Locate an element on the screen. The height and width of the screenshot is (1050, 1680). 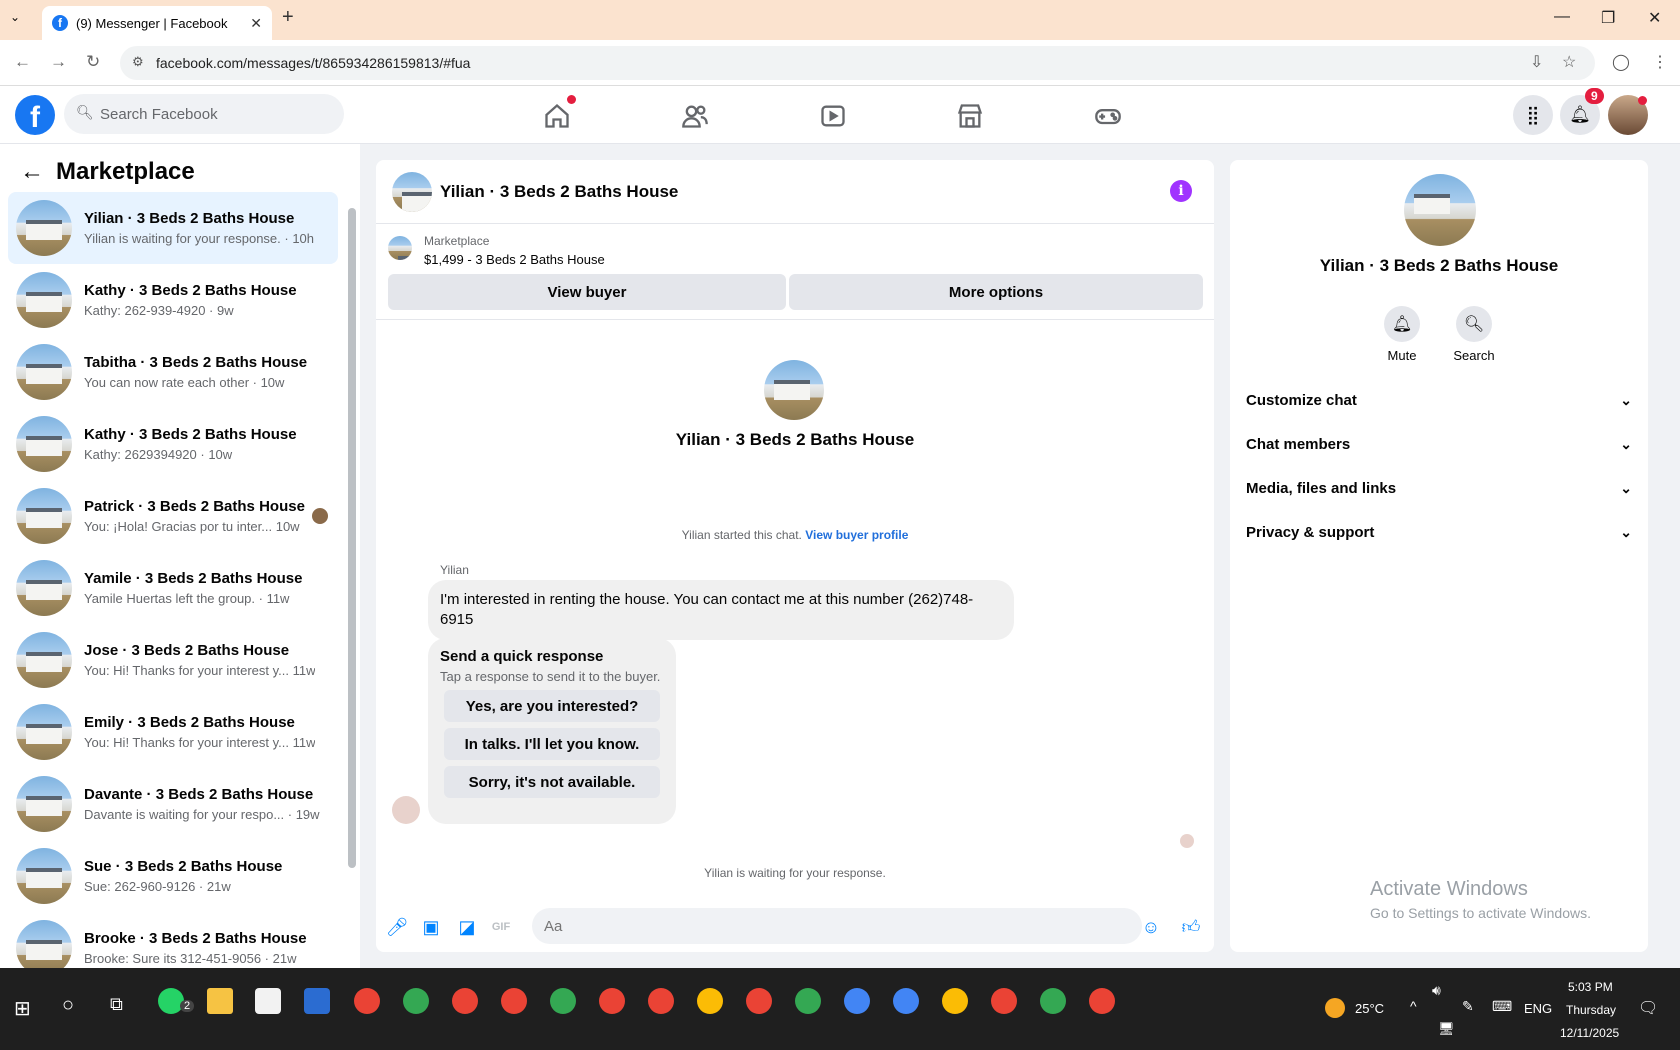
menu-button: ⣿ is located at coordinates (1533, 115).